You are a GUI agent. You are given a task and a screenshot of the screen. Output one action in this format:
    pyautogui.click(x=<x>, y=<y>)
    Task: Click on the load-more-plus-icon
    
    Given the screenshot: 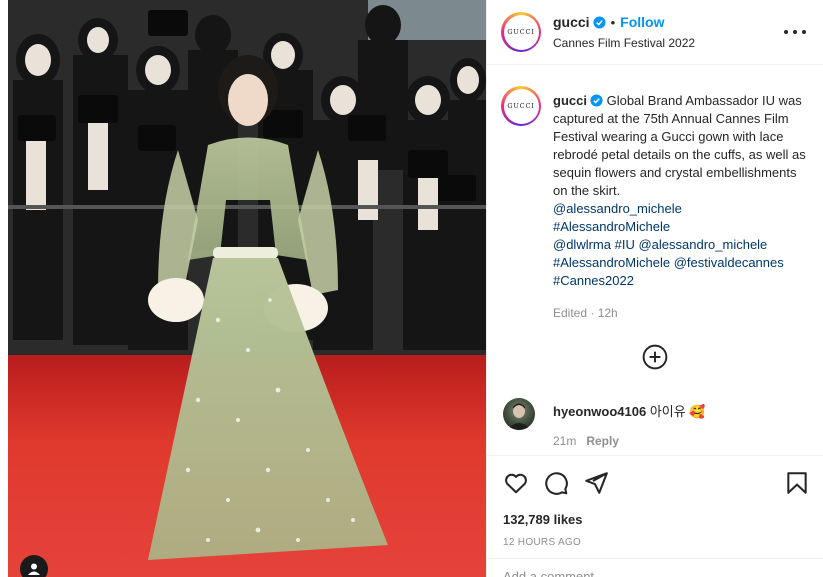 What is the action you would take?
    pyautogui.click(x=655, y=357)
    